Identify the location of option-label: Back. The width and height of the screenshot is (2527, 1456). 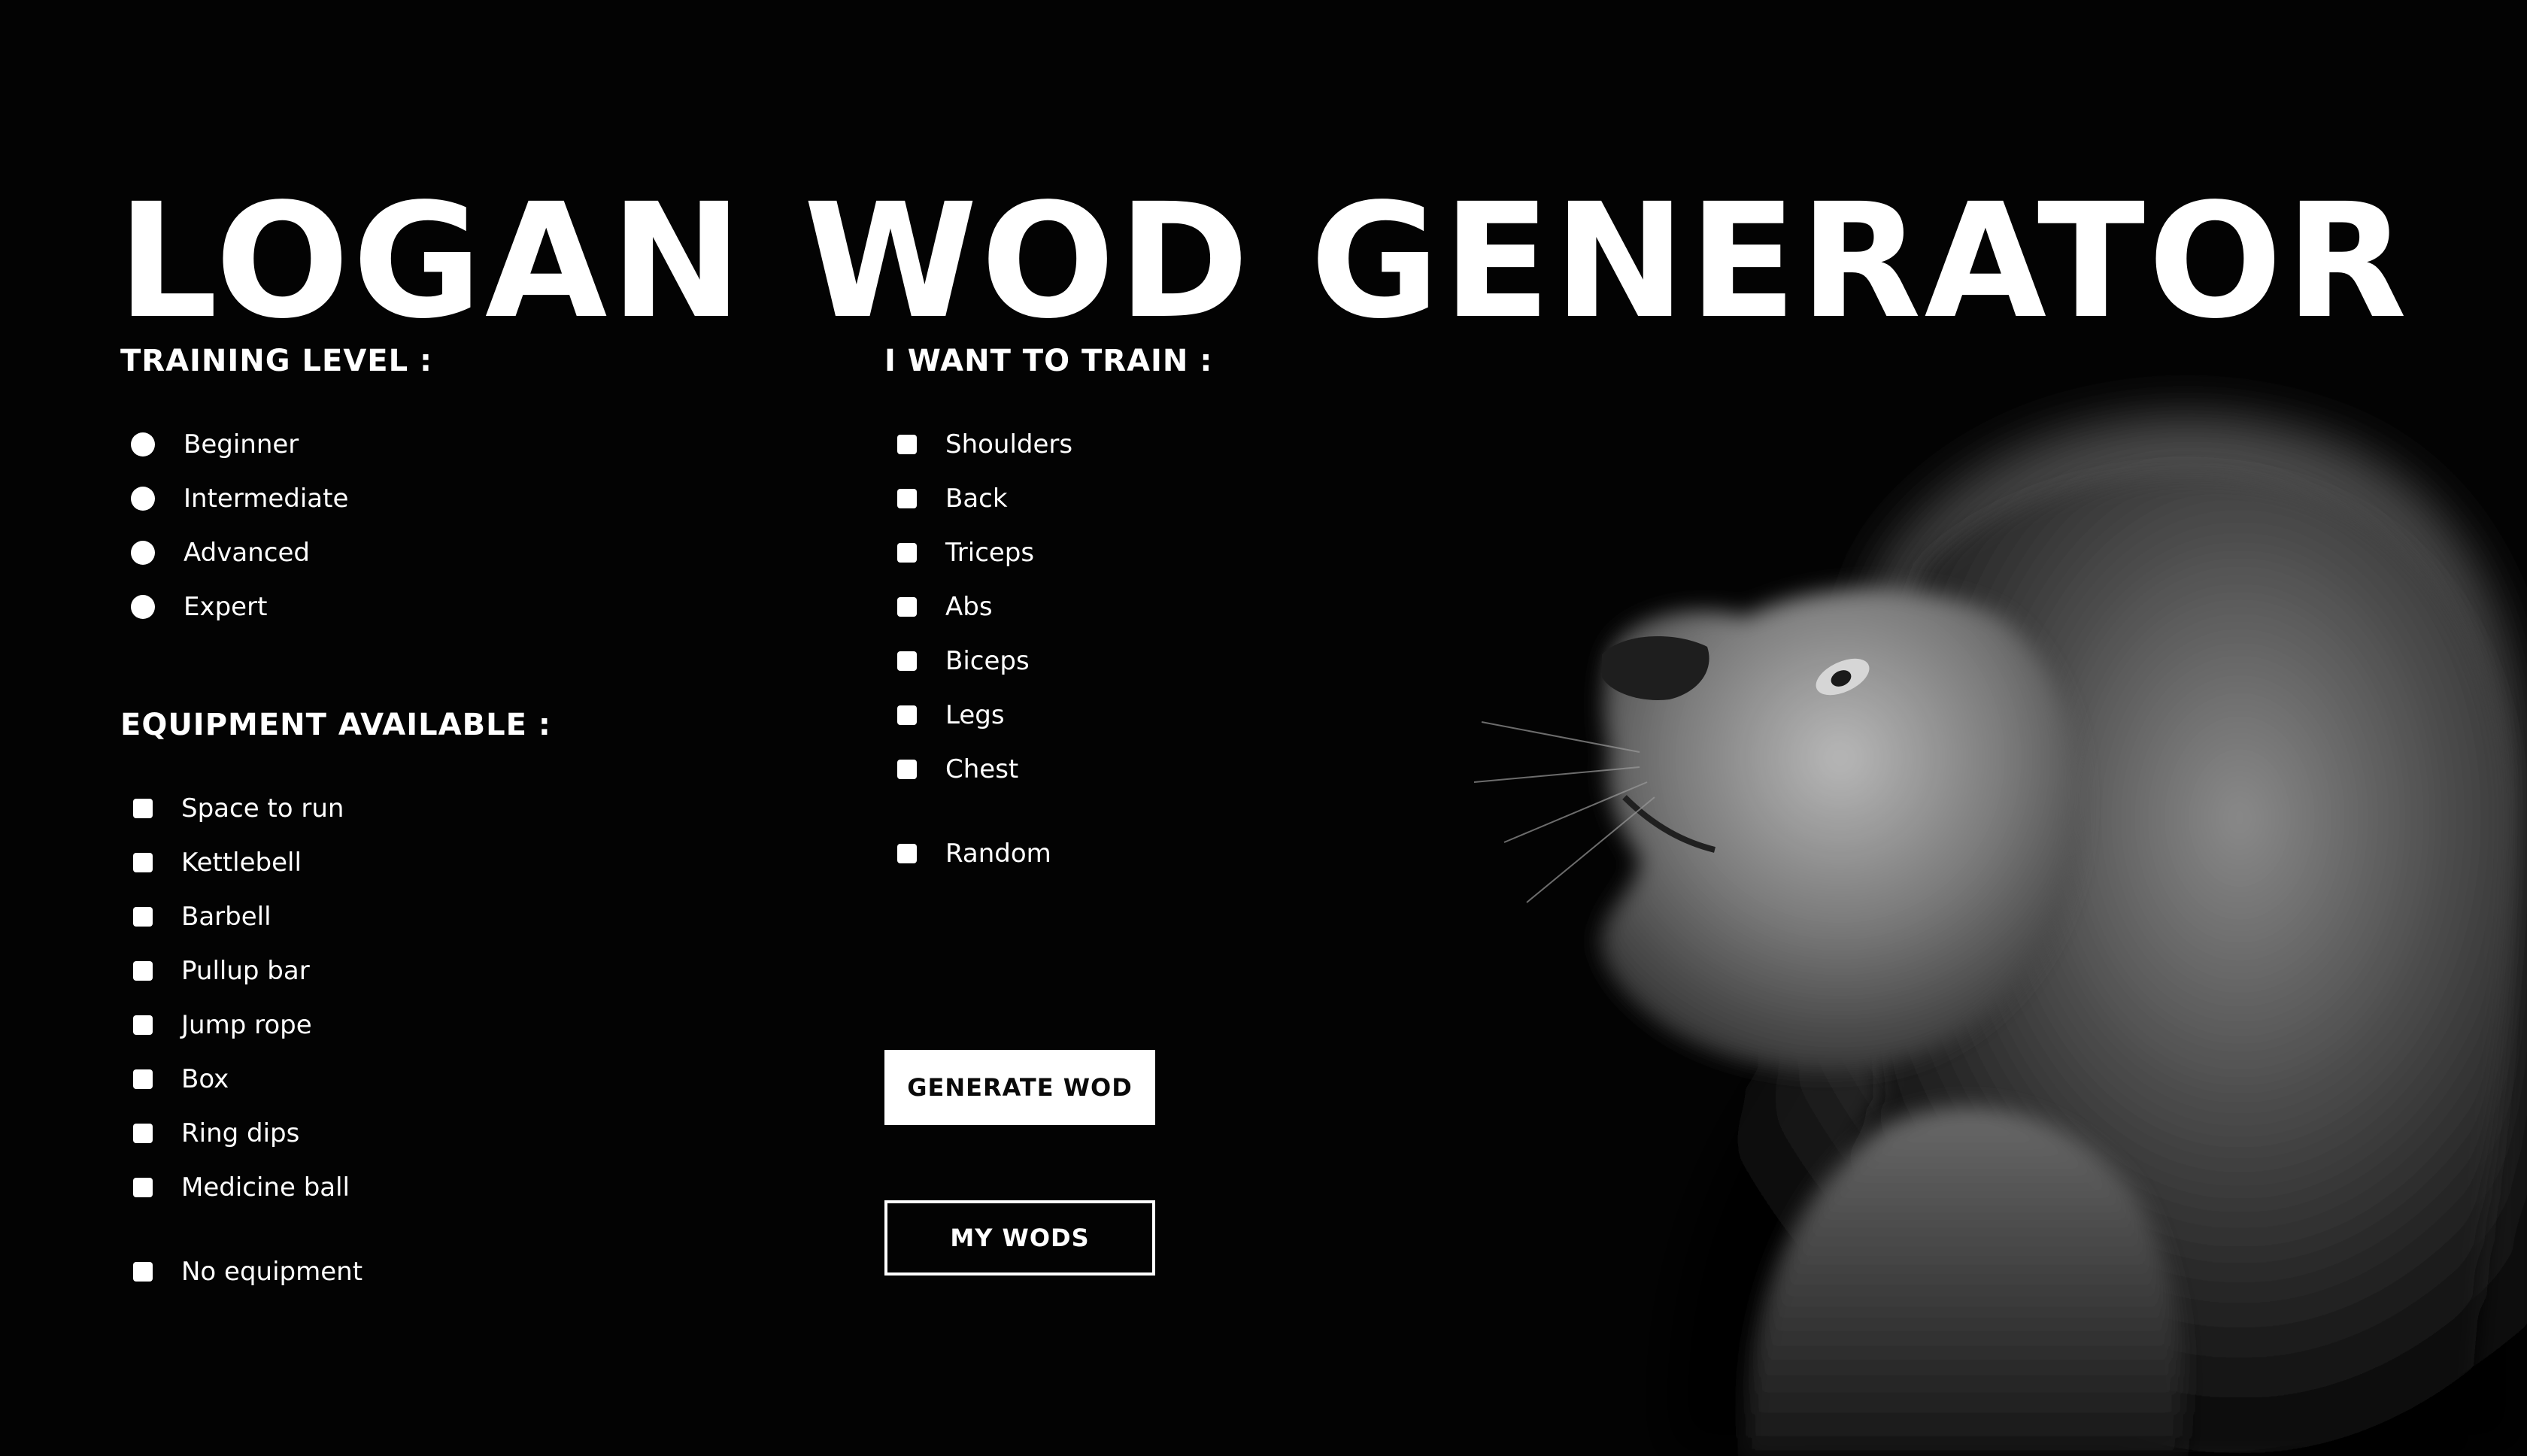
(976, 499).